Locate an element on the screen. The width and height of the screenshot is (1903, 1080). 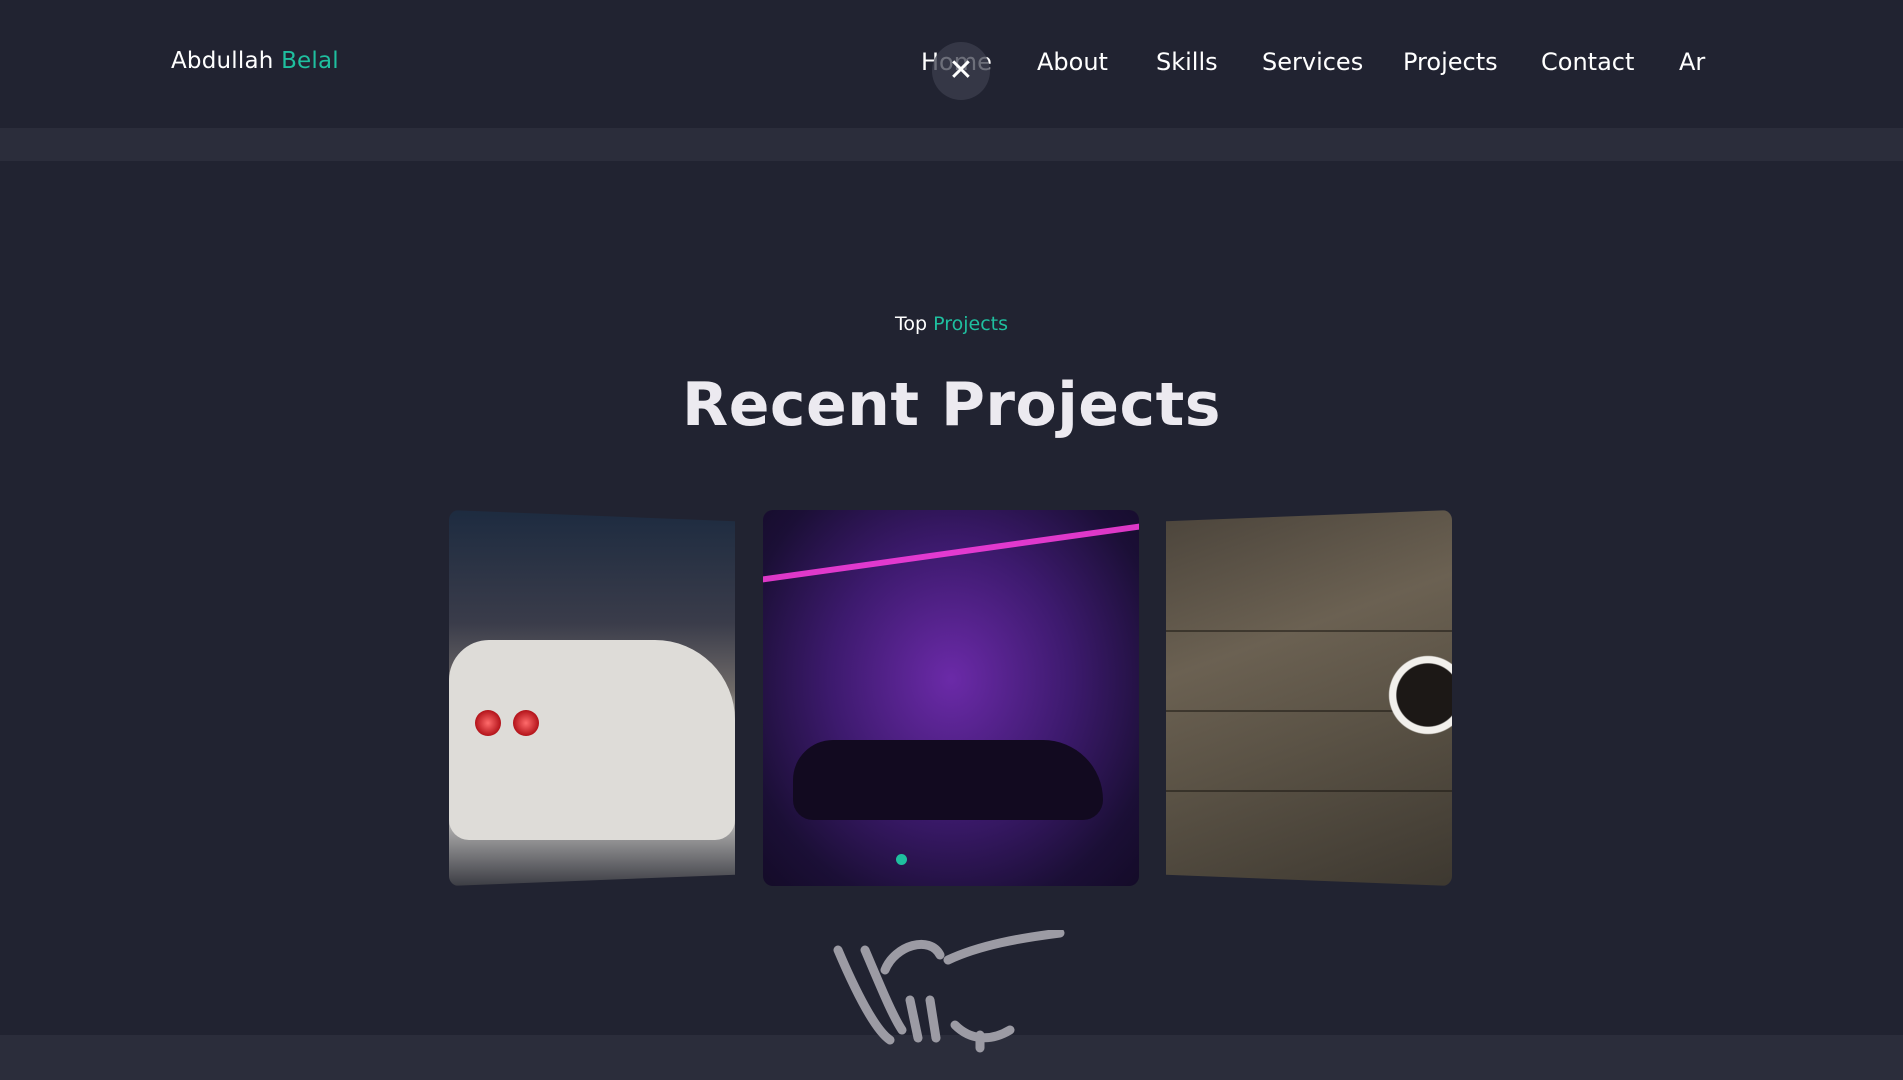
nav-link-services: Services is located at coordinates (1312, 62).